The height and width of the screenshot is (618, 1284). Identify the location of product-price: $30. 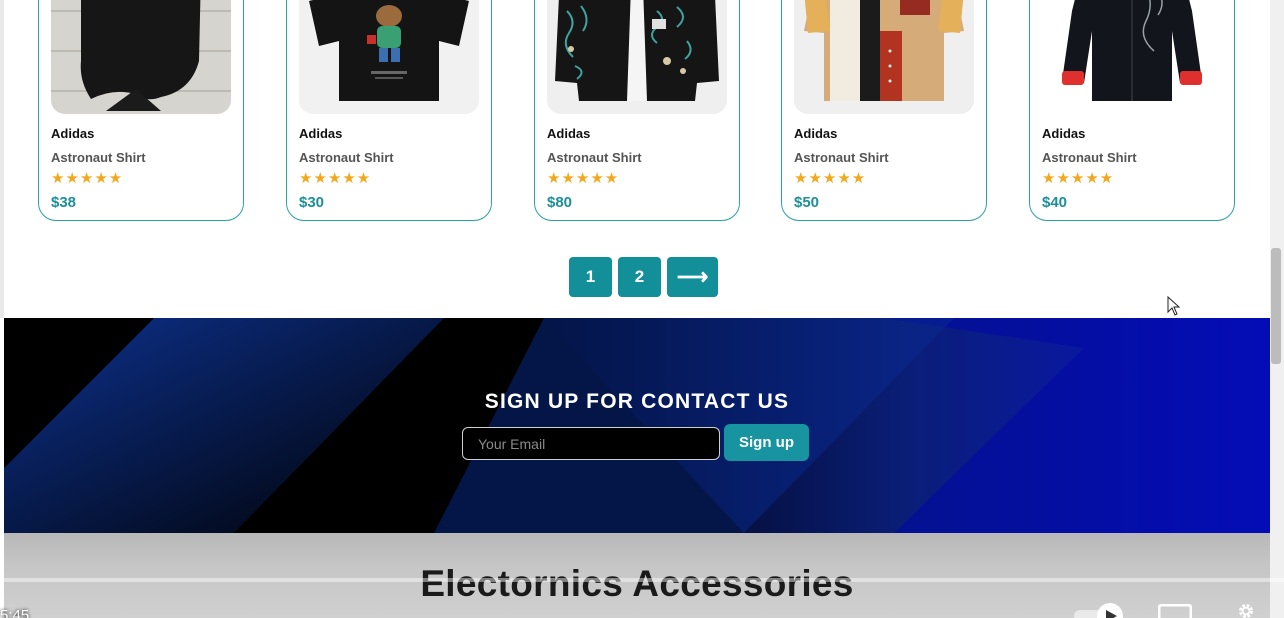
(312, 202).